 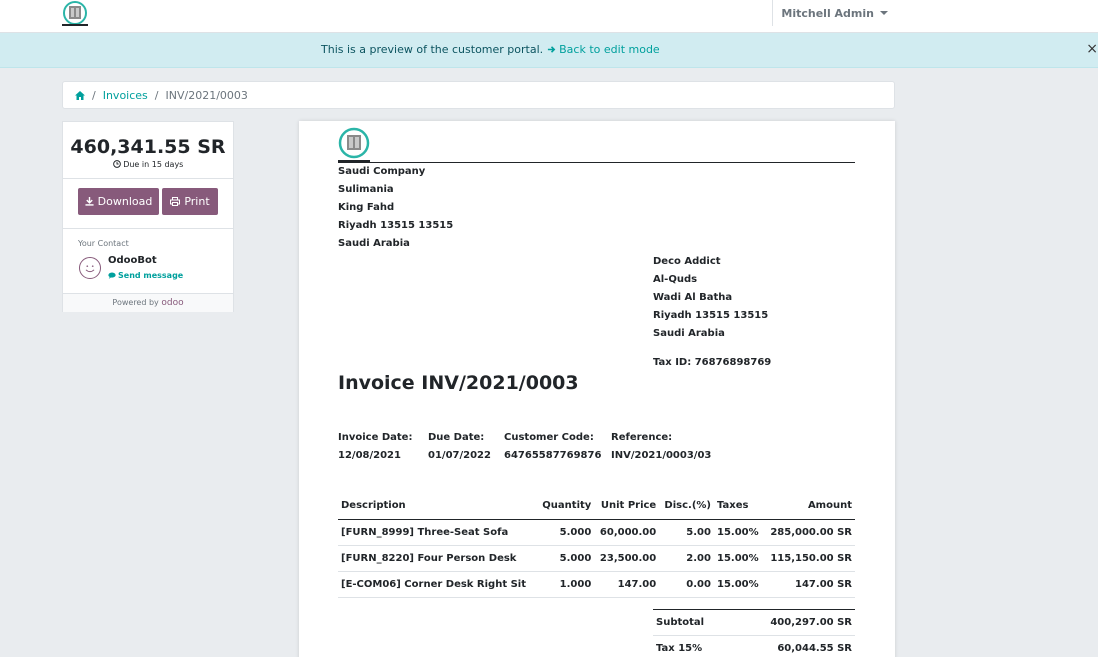 What do you see at coordinates (132, 260) in the screenshot?
I see `contact-name: OdooBot` at bounding box center [132, 260].